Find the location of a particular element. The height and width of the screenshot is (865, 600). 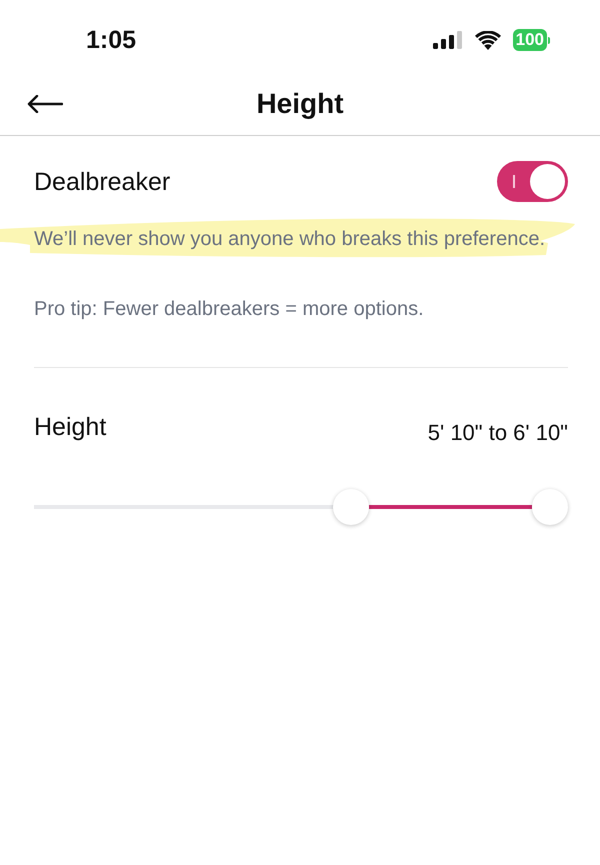

battery-indicator: 100 is located at coordinates (531, 40).